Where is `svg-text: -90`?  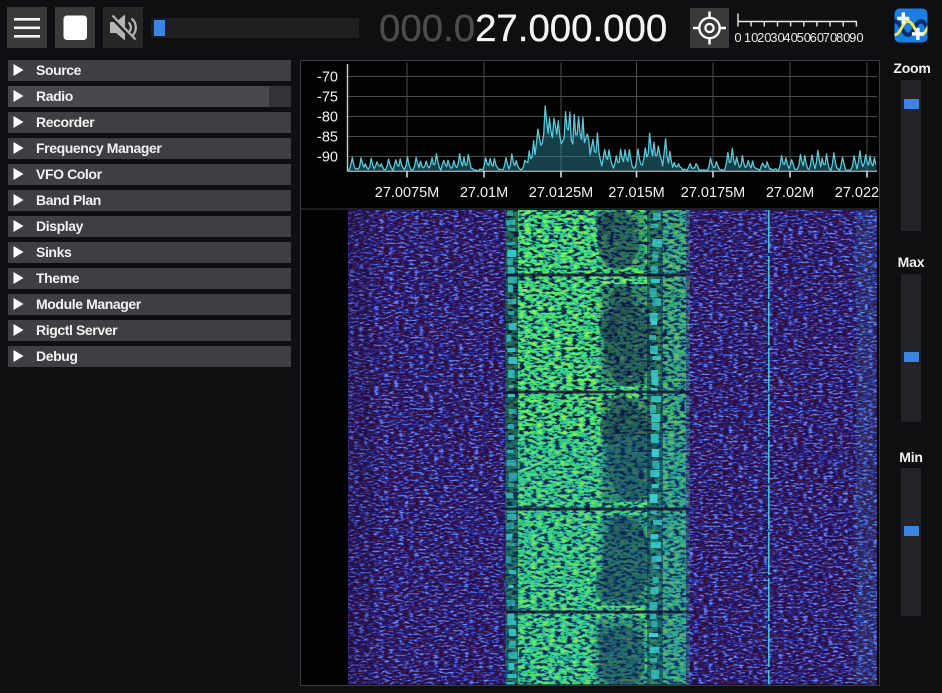 svg-text: -90 is located at coordinates (327, 158).